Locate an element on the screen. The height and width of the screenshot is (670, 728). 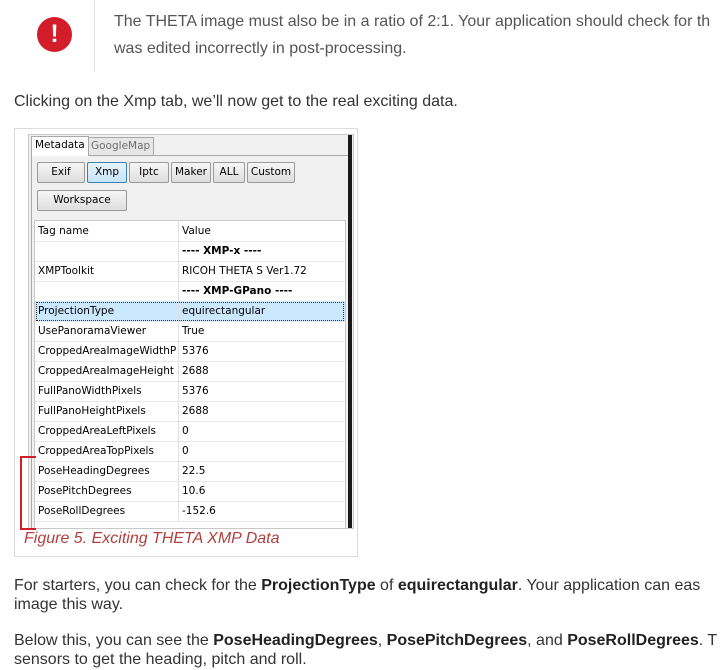
custom-button: Custom is located at coordinates (271, 172).